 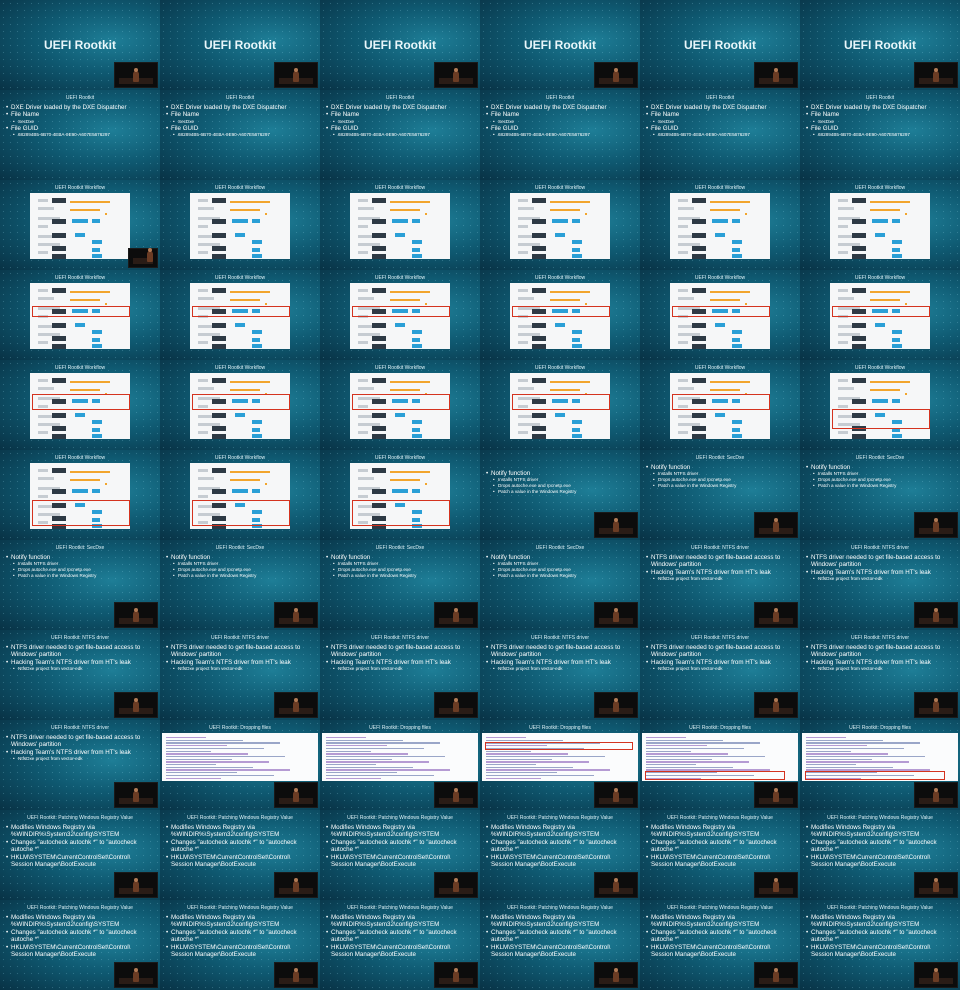 I want to click on sub-bullet-item: 682894B5-6B70-4EBA-9E90-A607E5676297, so click(x=720, y=135).